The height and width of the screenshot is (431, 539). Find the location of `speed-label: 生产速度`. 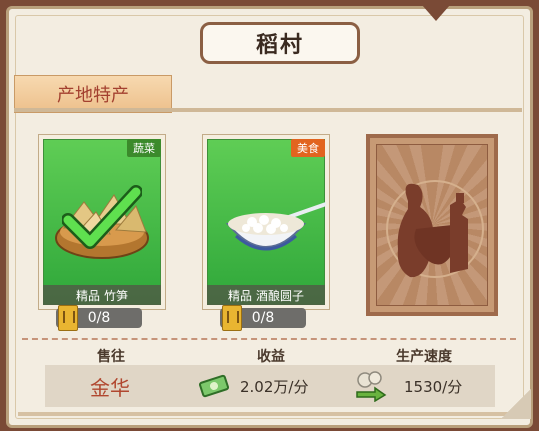

speed-label: 生产速度 is located at coordinates (424, 357).